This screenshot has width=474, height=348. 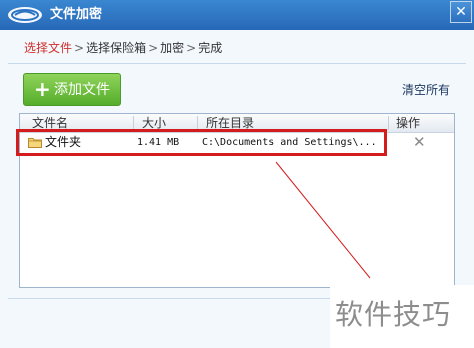 What do you see at coordinates (154, 123) in the screenshot?
I see `column-header-size: 大小` at bounding box center [154, 123].